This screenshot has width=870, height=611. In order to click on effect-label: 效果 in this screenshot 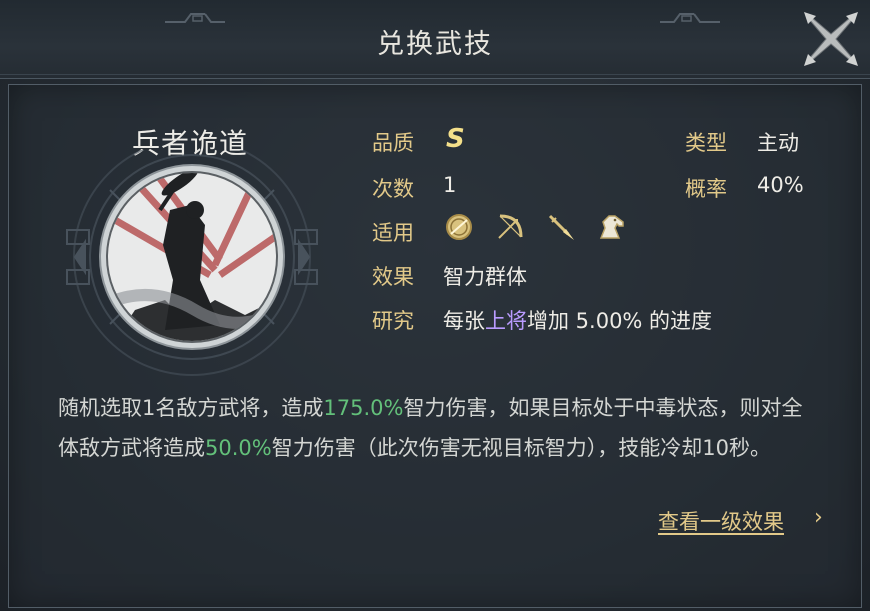, I will do `click(393, 277)`.